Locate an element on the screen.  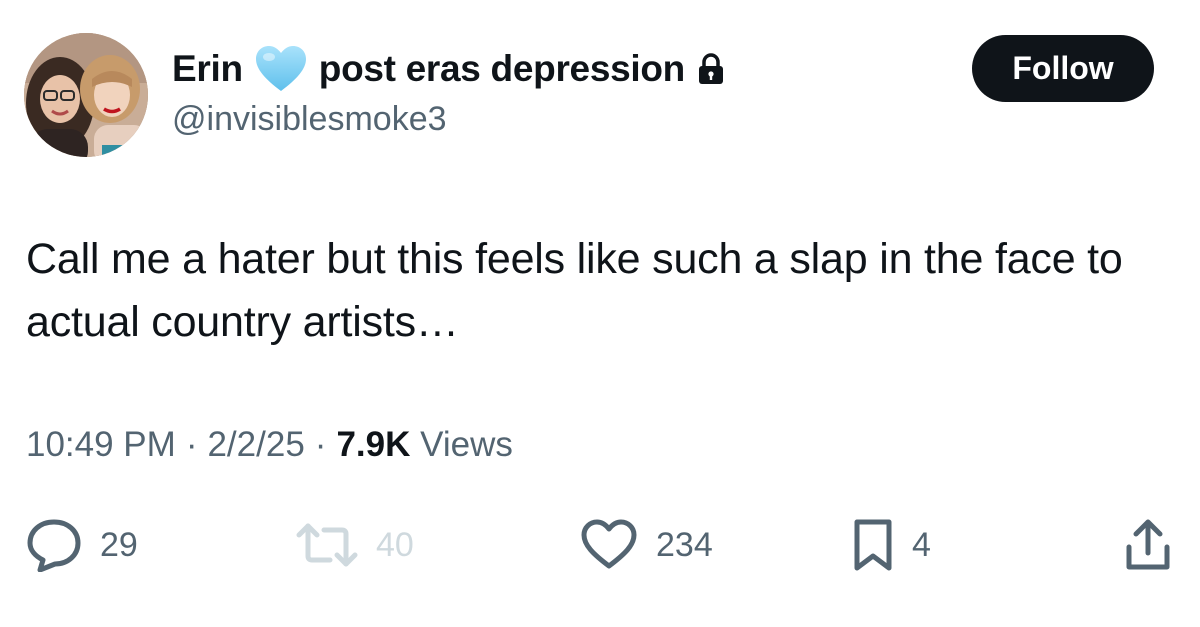
avatar is located at coordinates (86, 95).